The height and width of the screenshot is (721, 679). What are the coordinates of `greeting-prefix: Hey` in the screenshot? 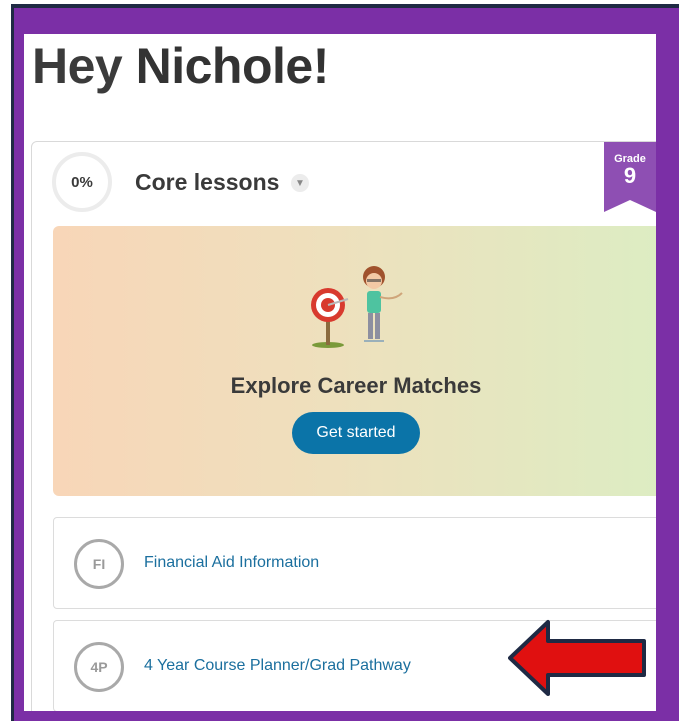 It's located at (84, 66).